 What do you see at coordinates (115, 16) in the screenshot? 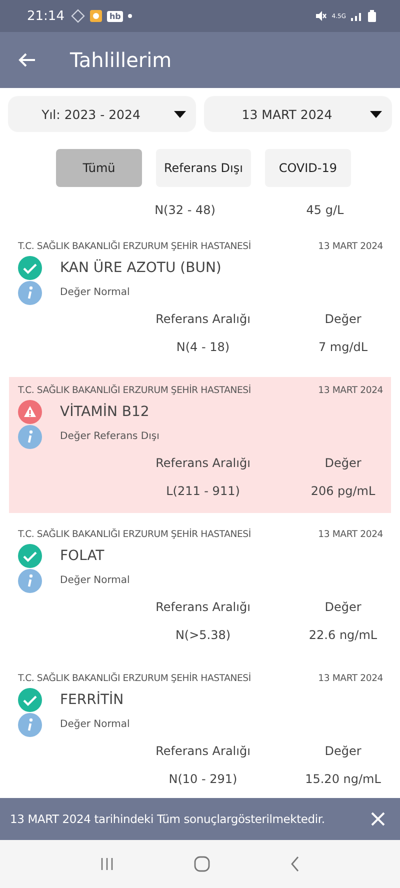
I see `app-badge: hb` at bounding box center [115, 16].